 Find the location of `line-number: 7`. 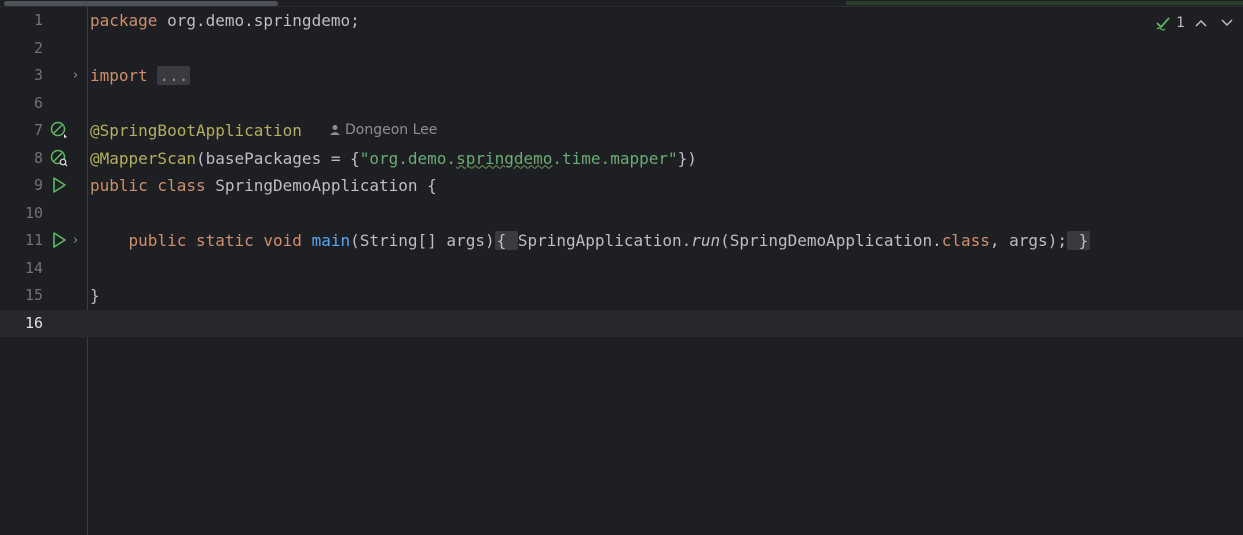

line-number: 7 is located at coordinates (21, 130).